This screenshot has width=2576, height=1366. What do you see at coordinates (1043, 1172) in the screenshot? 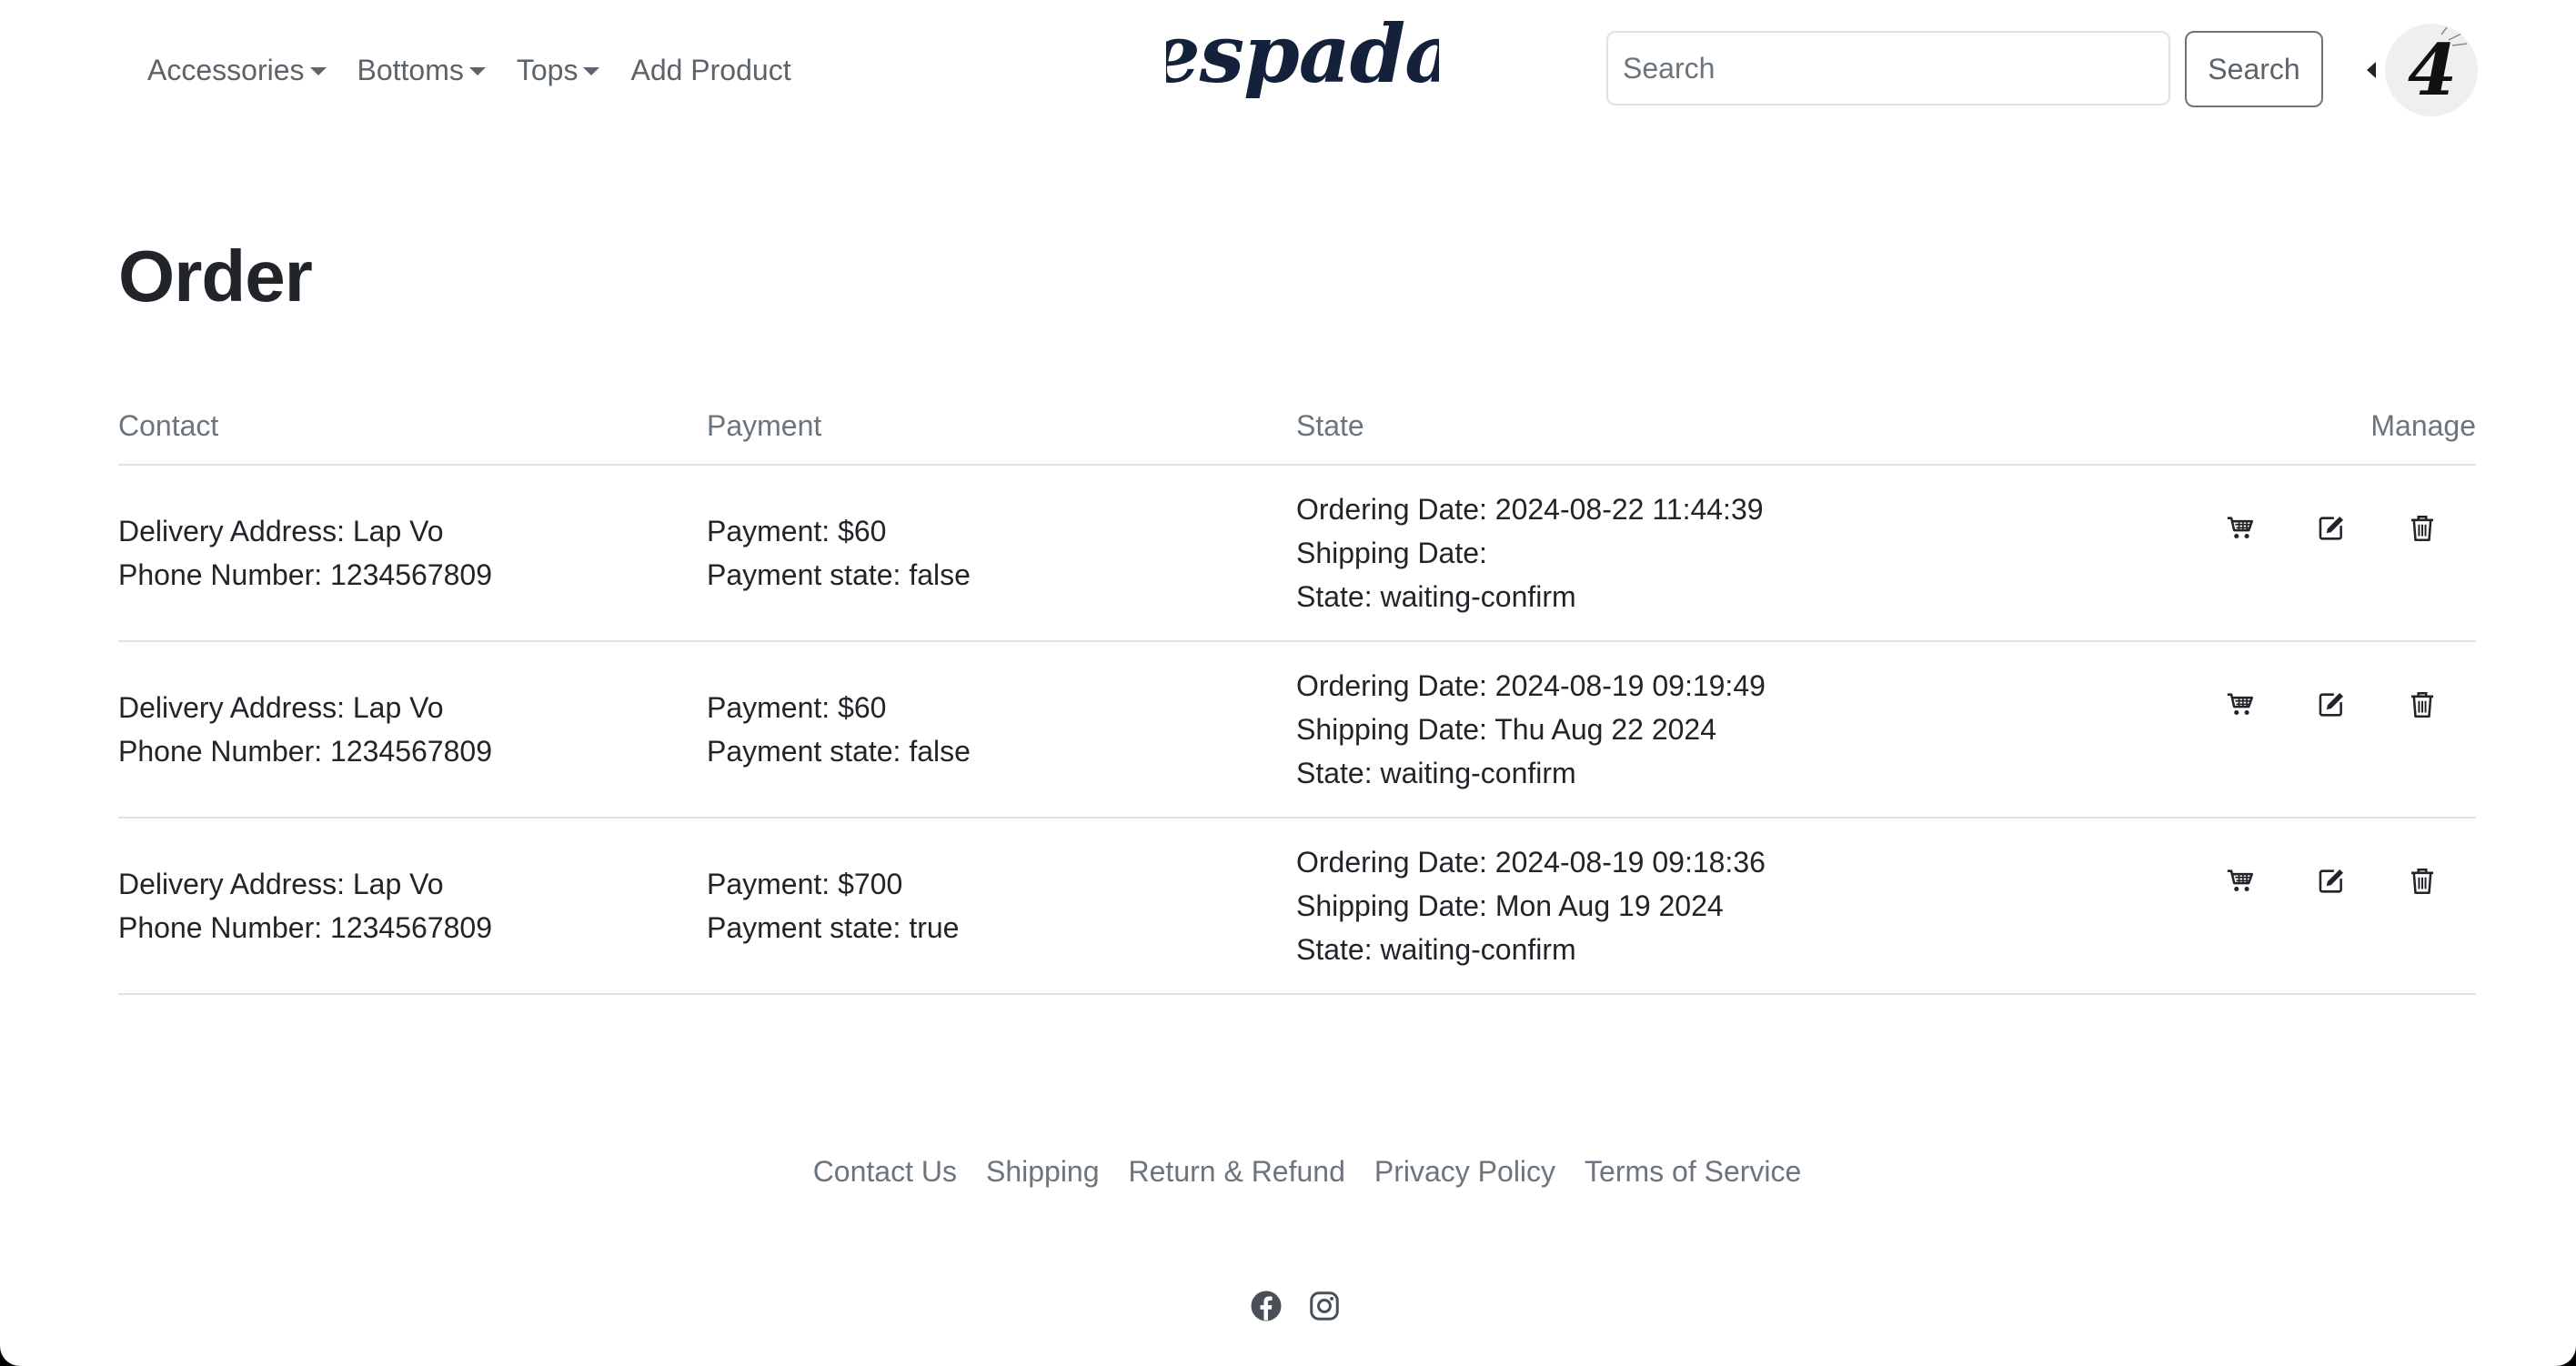
I see `footer-link-shipping: Shipping` at bounding box center [1043, 1172].